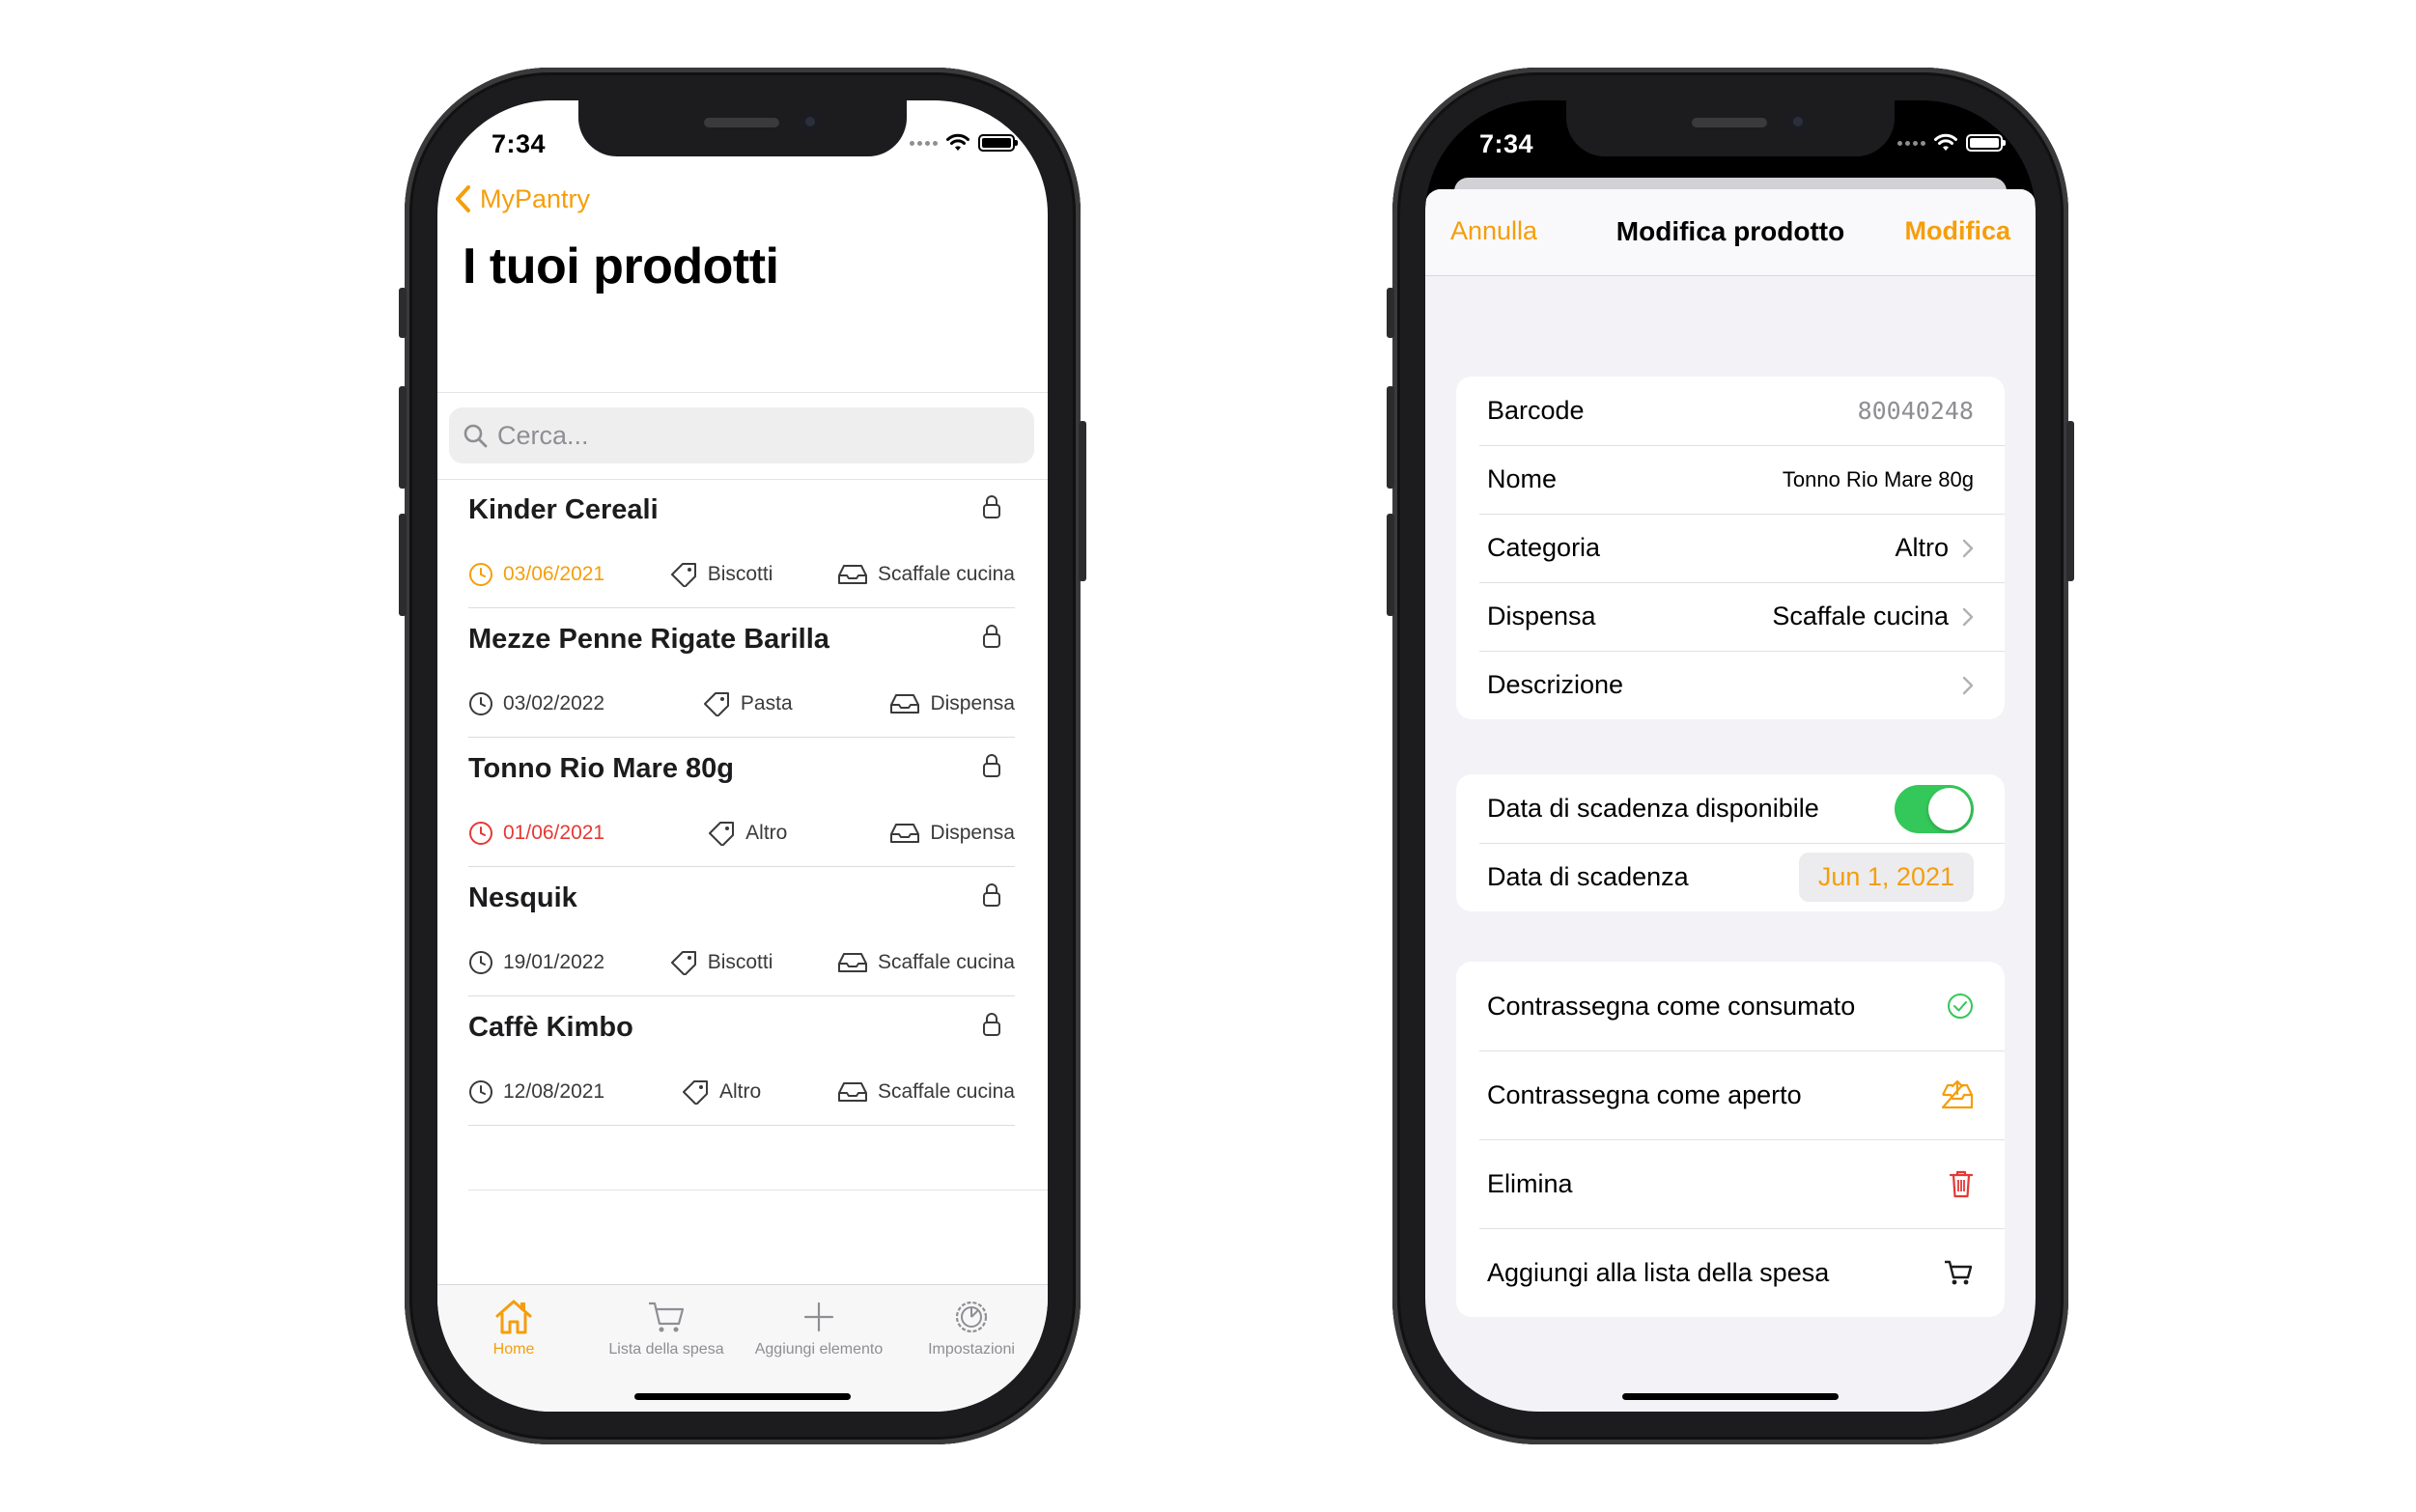  Describe the element at coordinates (513, 1350) in the screenshot. I see `tab-home-label: Home` at that location.